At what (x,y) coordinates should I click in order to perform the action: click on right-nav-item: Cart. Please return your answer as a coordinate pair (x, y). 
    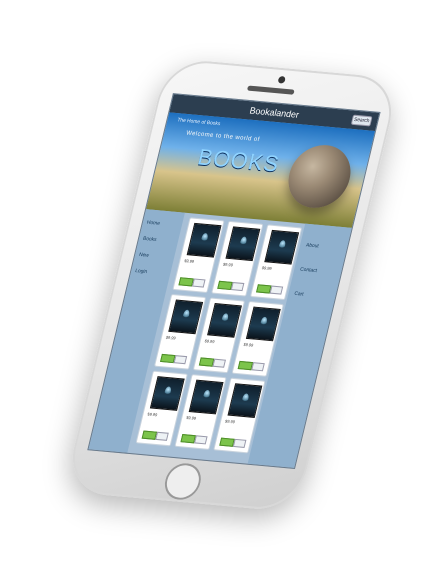
    Looking at the image, I should click on (312, 295).